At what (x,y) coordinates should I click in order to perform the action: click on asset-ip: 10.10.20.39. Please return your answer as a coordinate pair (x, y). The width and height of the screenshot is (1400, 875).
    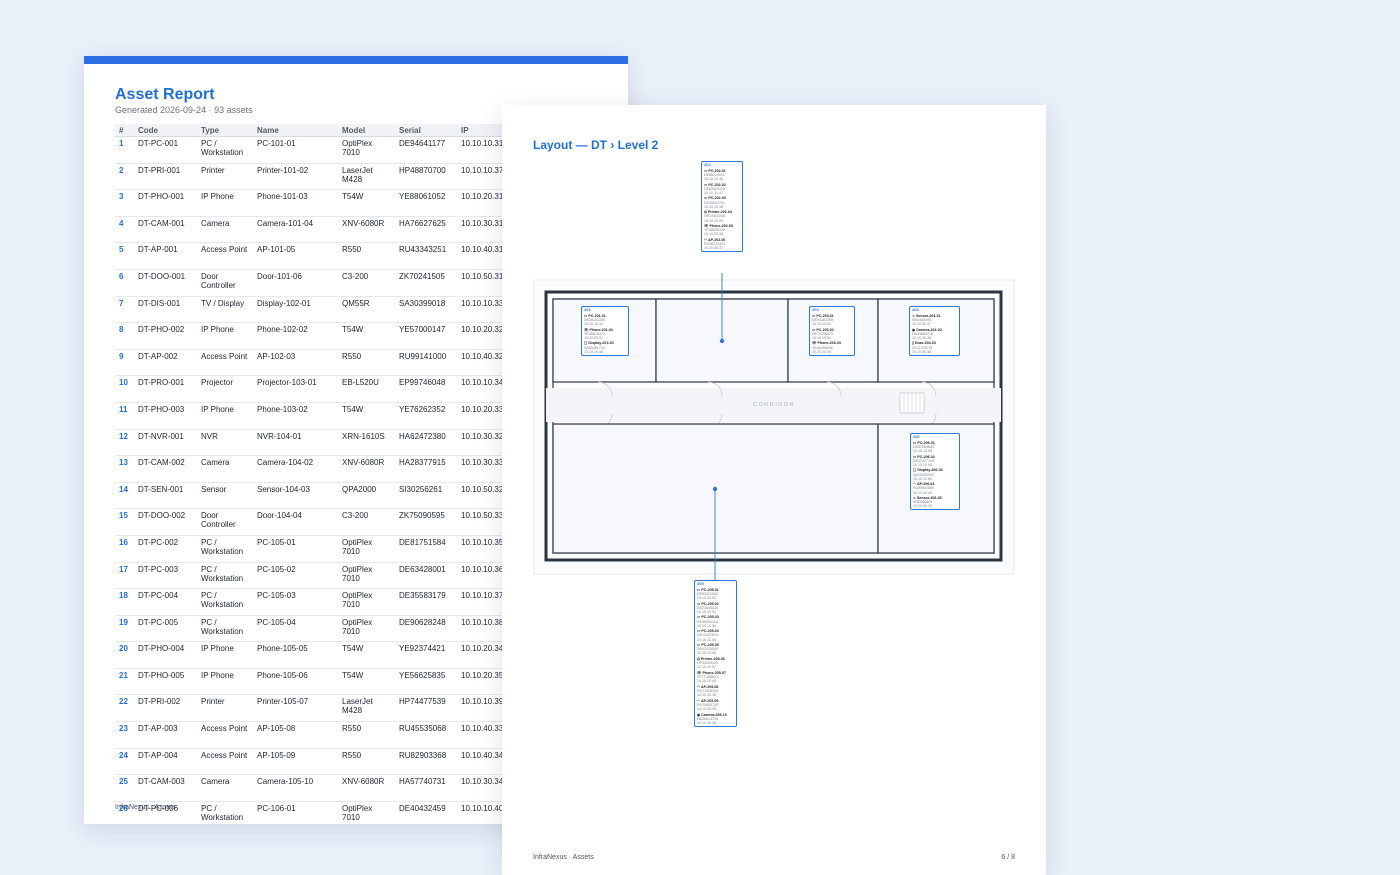
    Looking at the image, I should click on (821, 351).